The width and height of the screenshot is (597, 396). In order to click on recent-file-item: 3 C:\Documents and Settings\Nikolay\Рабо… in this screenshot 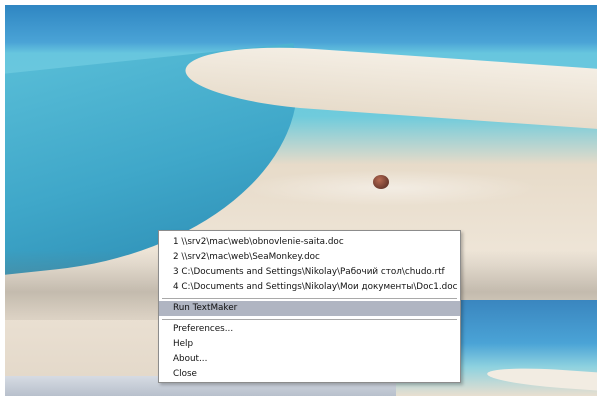, I will do `click(309, 272)`.